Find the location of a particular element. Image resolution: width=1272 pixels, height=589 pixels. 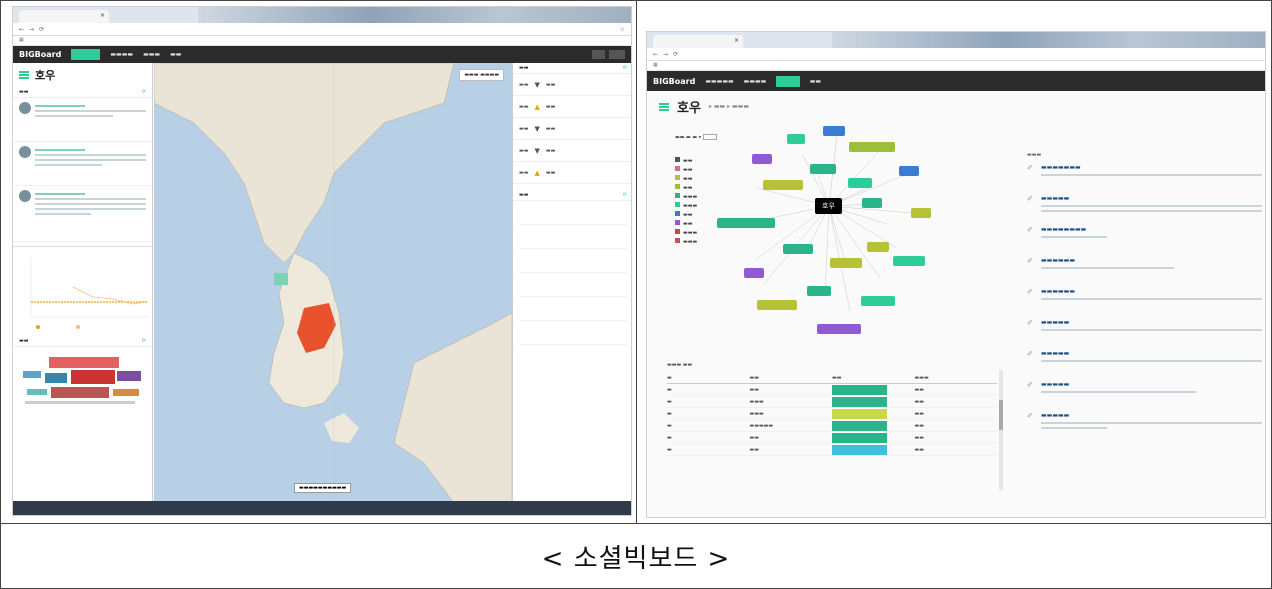

nav-item: ▬▬▬ is located at coordinates (151, 54).